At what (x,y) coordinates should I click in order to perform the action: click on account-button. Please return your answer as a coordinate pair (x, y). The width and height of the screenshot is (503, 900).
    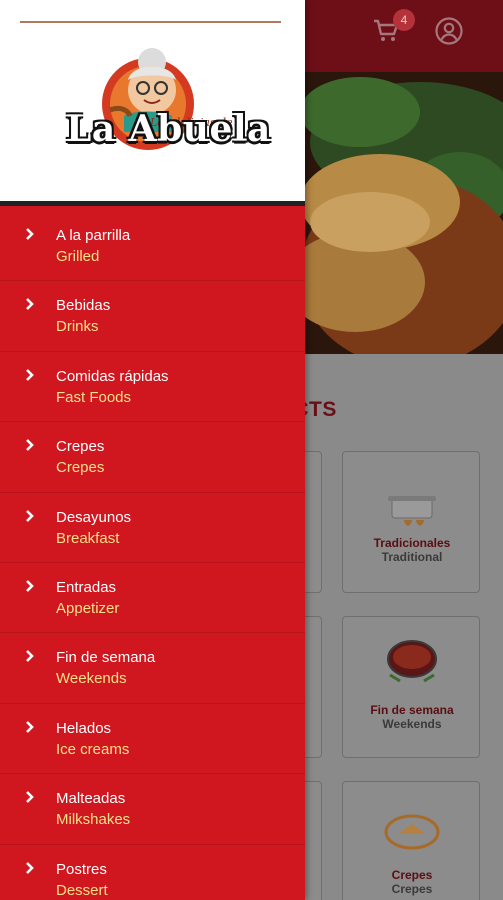
    Looking at the image, I should click on (450, 32).